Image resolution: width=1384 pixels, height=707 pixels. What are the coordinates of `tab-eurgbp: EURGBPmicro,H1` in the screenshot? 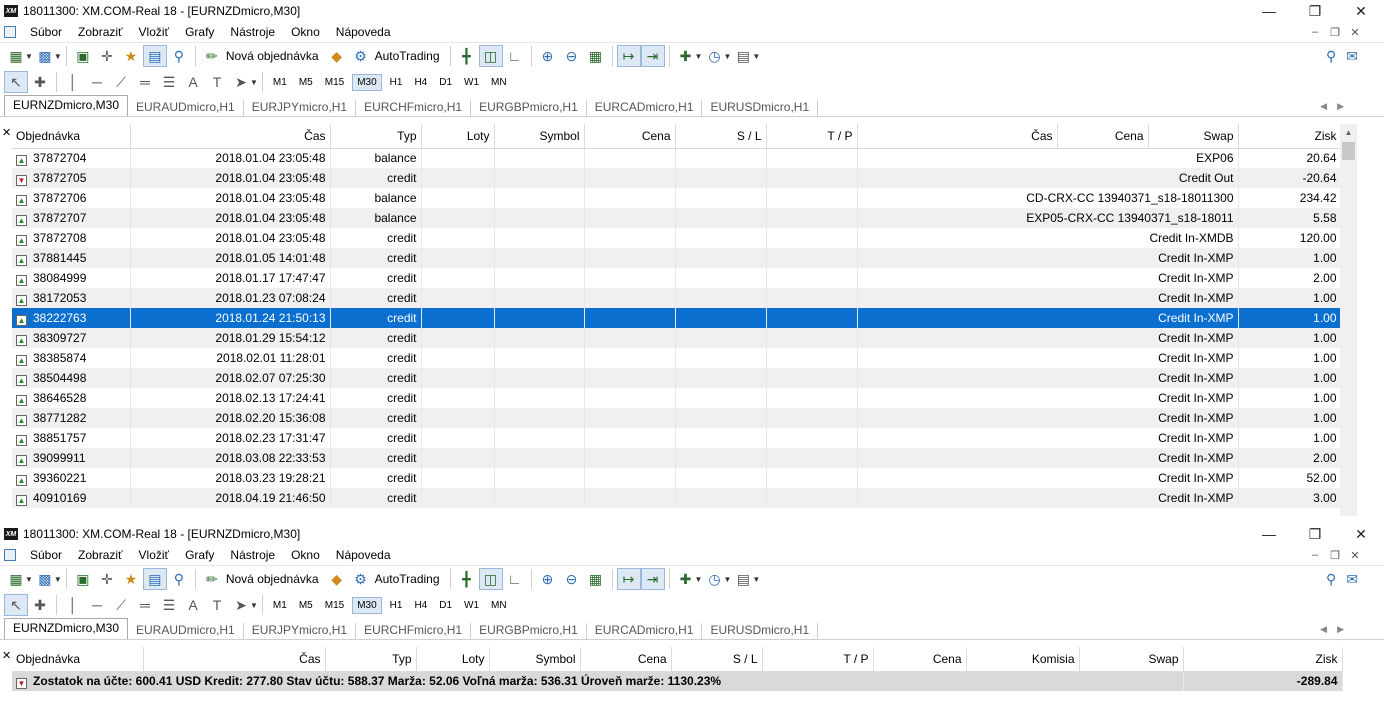 It's located at (529, 631).